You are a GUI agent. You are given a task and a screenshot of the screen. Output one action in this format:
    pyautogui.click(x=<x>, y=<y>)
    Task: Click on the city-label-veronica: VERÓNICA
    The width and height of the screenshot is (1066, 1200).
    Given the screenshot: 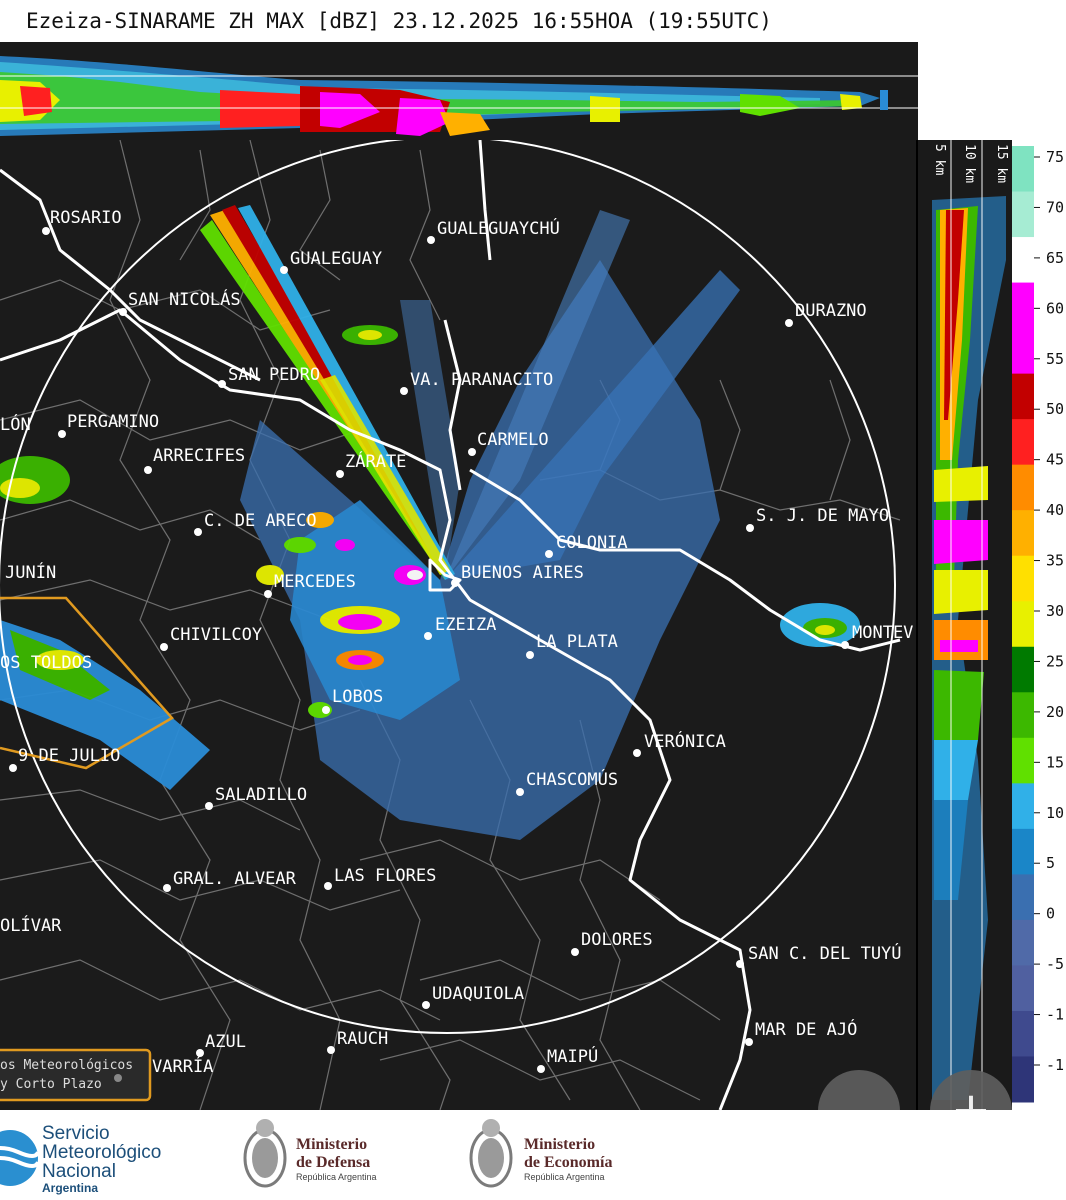 What is the action you would take?
    pyautogui.click(x=685, y=741)
    